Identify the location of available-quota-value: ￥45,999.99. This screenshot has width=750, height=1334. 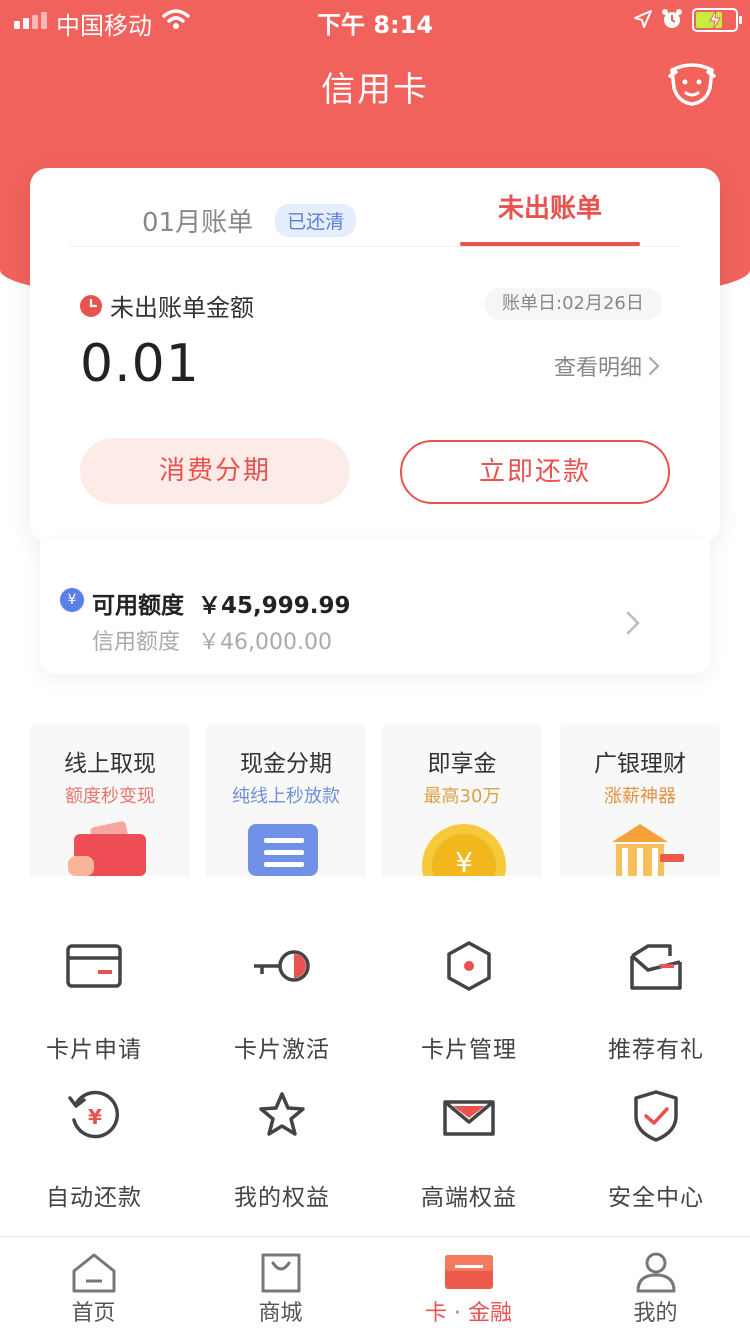
(274, 606).